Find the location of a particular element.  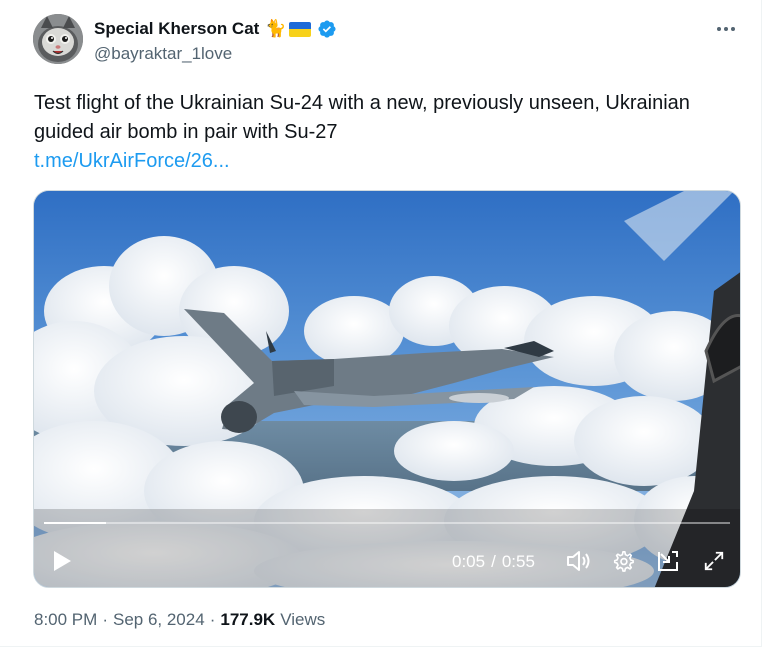

more-options-button is located at coordinates (726, 29).